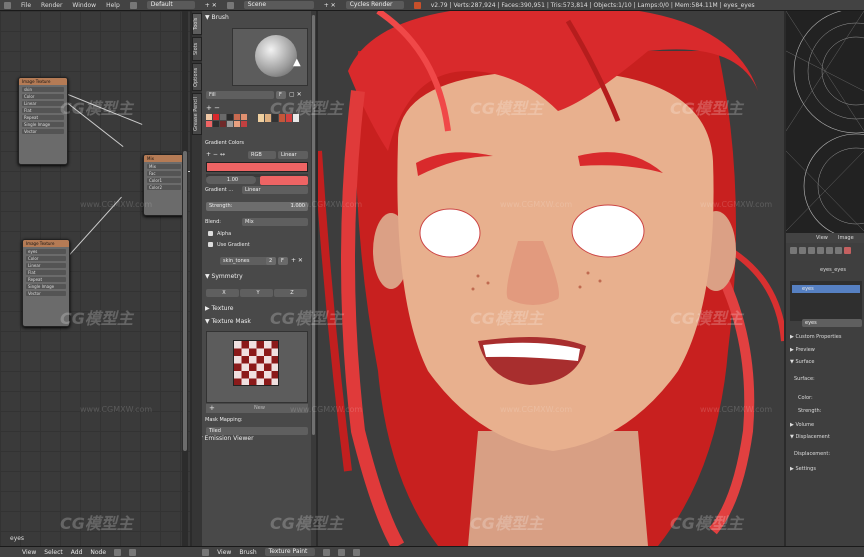 The height and width of the screenshot is (557, 864). Describe the element at coordinates (227, 120) in the screenshot. I see `palette-swatches` at that location.